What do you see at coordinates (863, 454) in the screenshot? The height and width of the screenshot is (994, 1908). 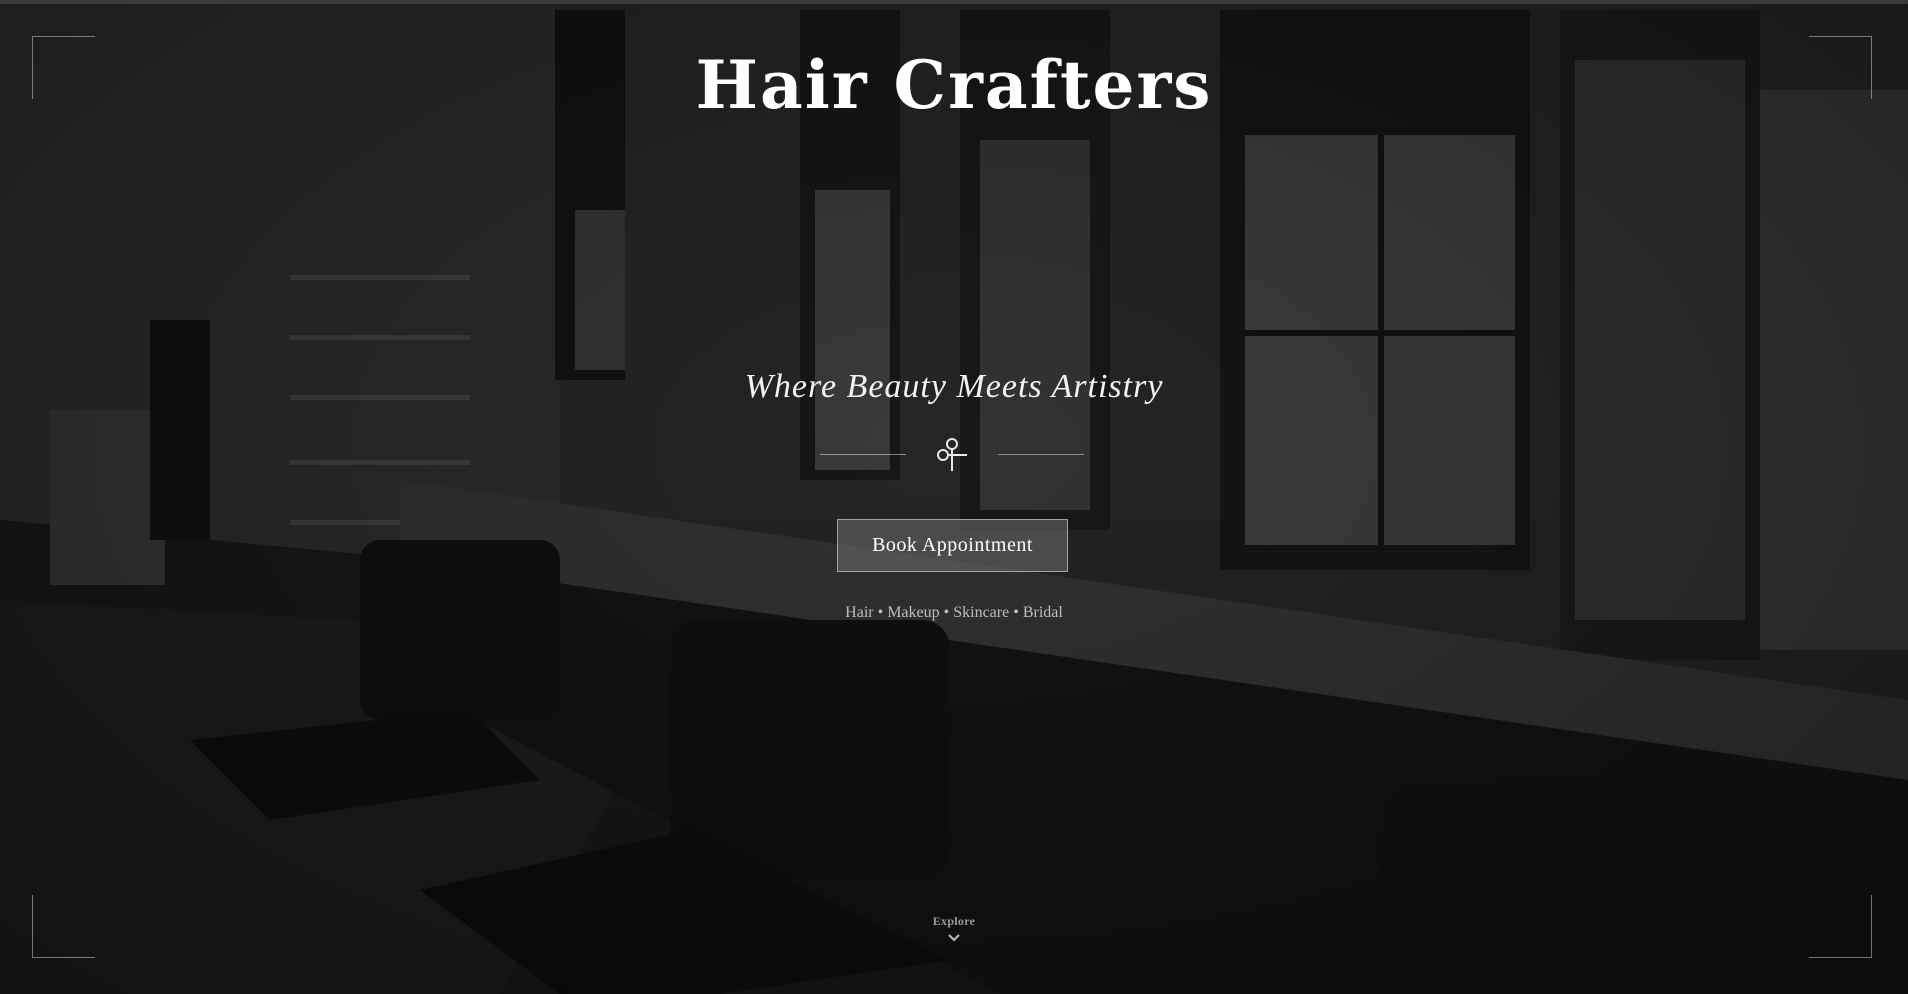 I see `divider-line-left` at bounding box center [863, 454].